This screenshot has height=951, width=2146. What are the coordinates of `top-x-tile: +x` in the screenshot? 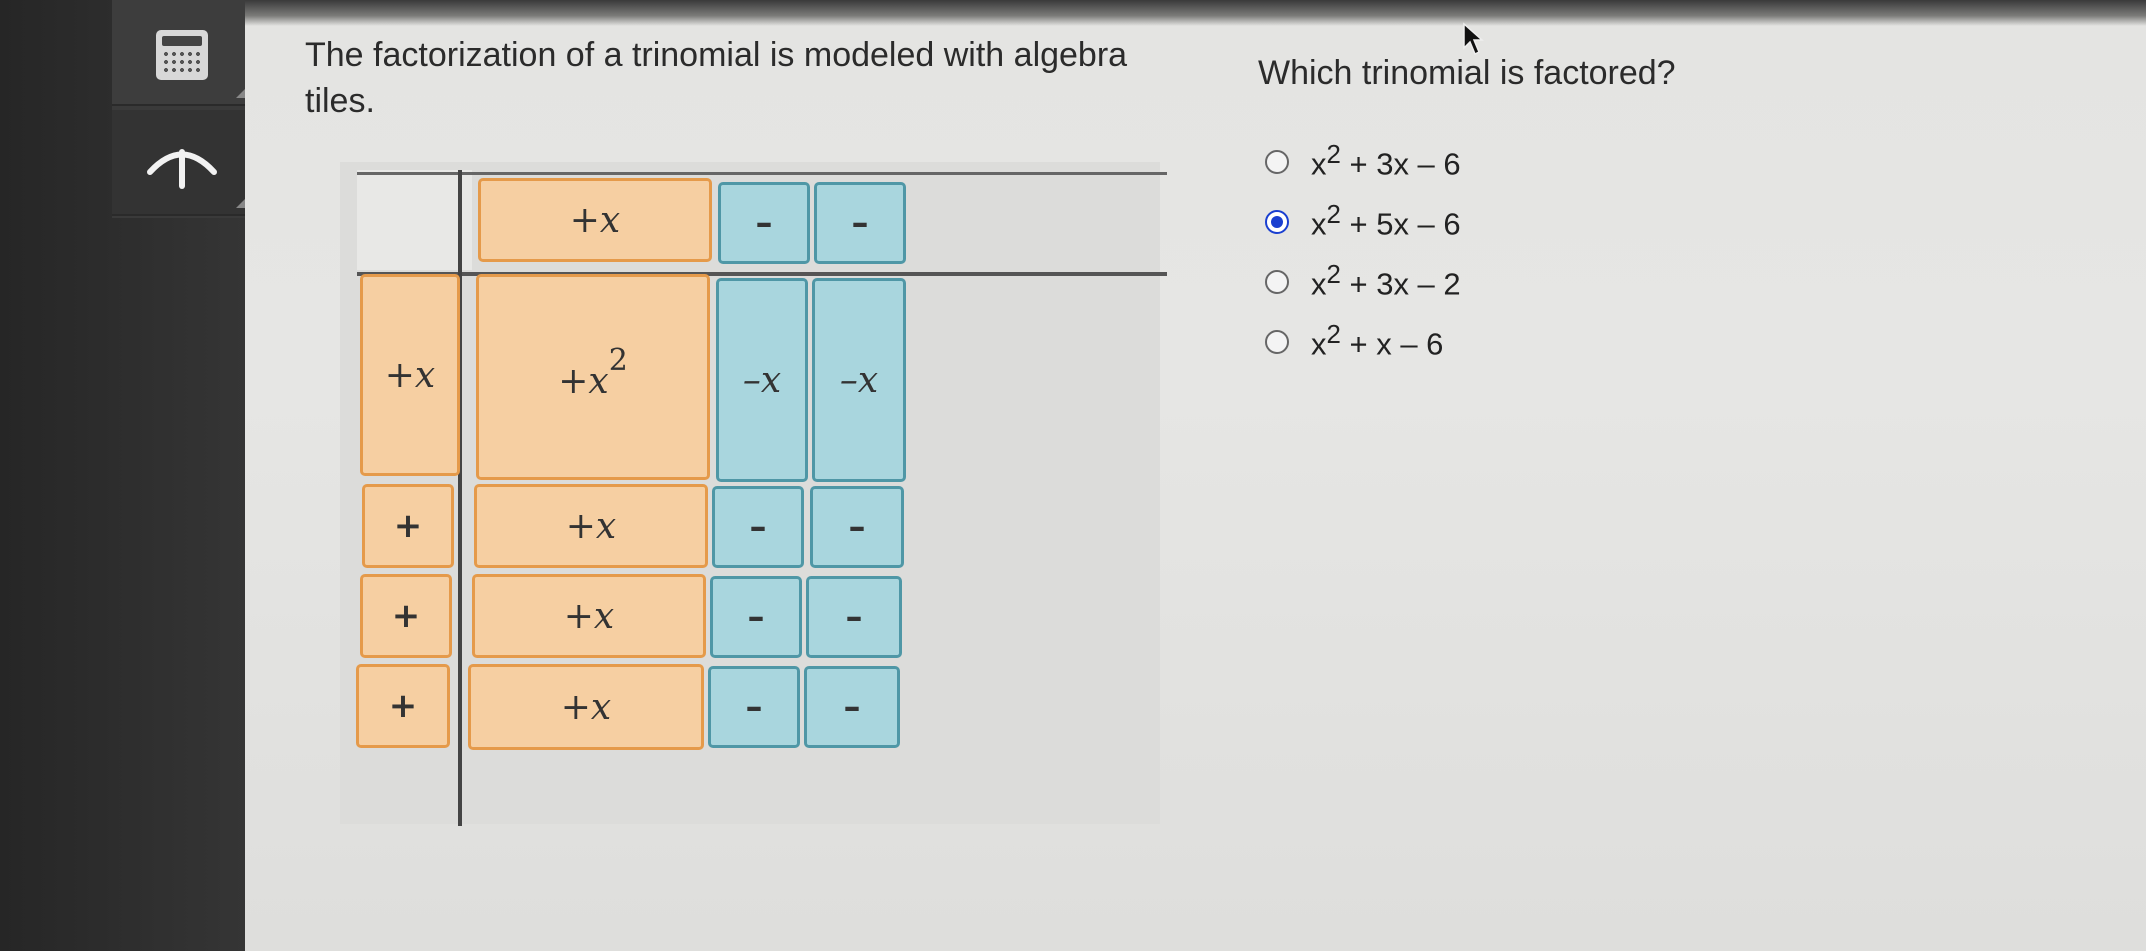 It's located at (595, 220).